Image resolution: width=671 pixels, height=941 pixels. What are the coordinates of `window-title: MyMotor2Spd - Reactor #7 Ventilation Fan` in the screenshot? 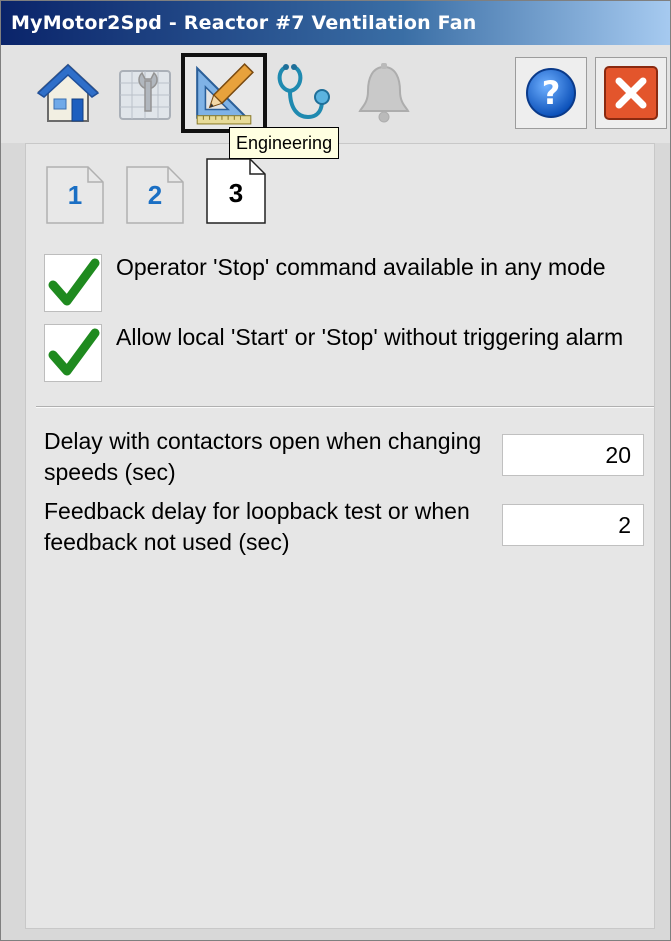 It's located at (335, 23).